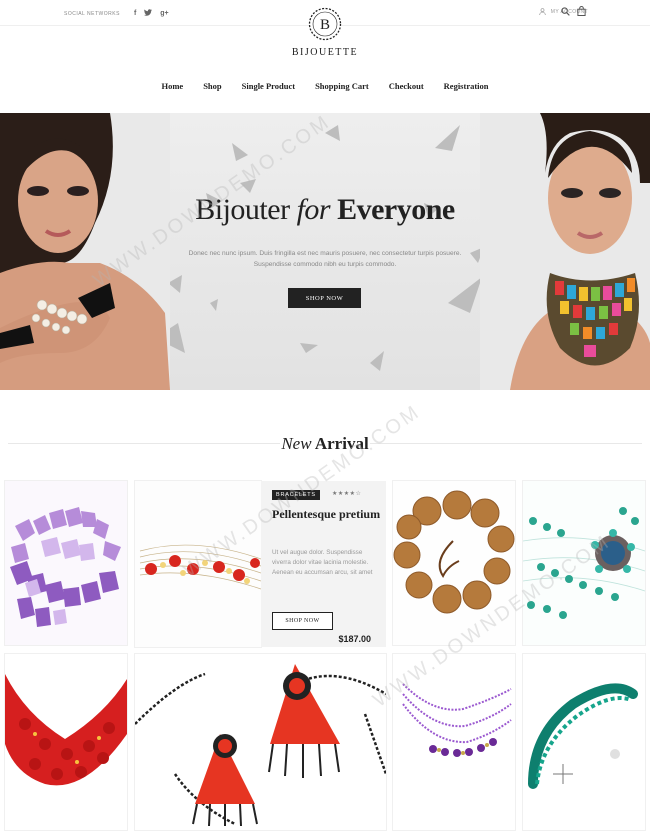 The height and width of the screenshot is (834, 650). I want to click on user-icon, so click(542, 11).